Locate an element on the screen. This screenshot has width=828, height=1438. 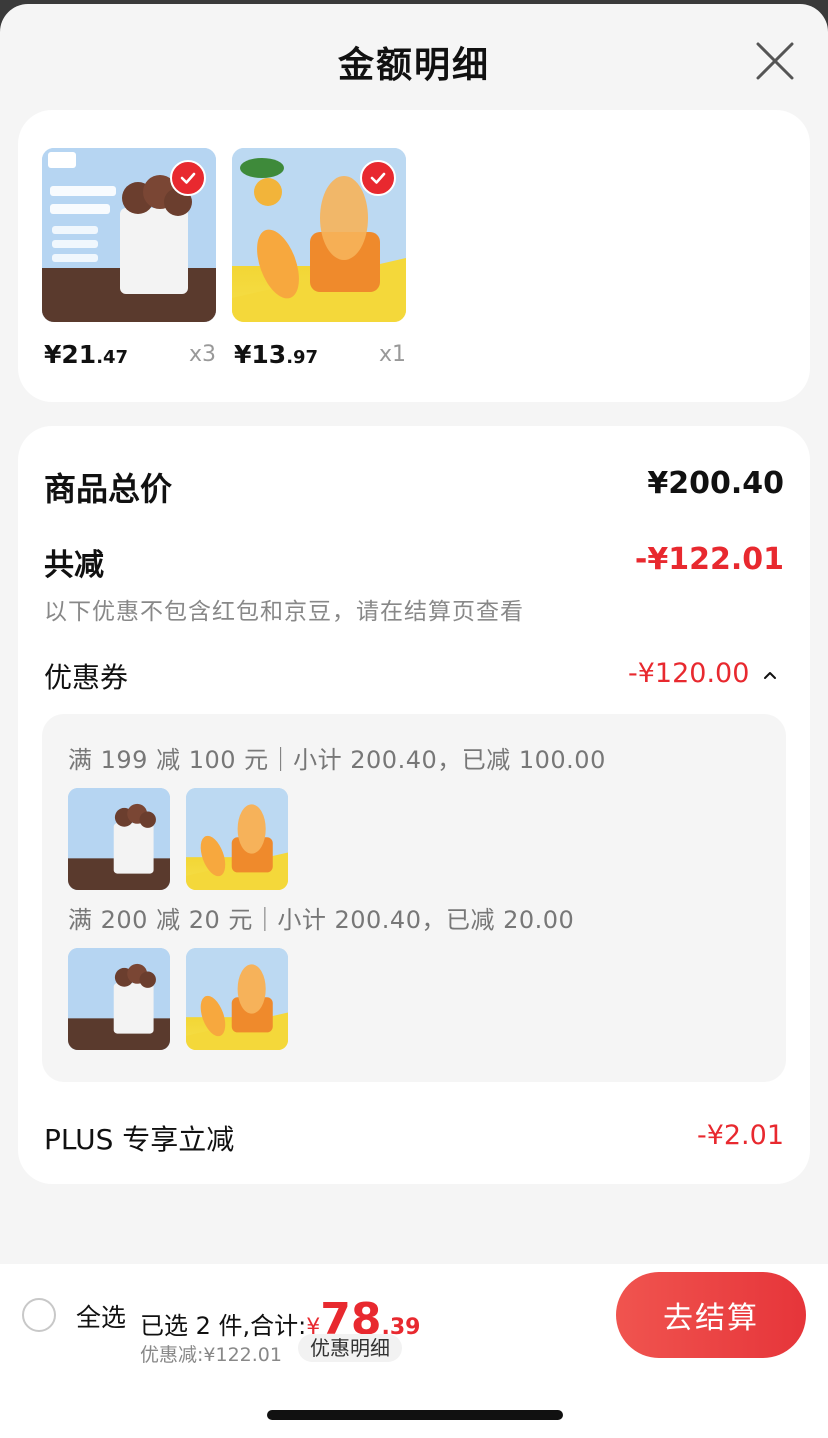
coupon-rule-text: 满 200 减 20 元｜小计 200.40，已减 20.00 is located at coordinates (321, 920).